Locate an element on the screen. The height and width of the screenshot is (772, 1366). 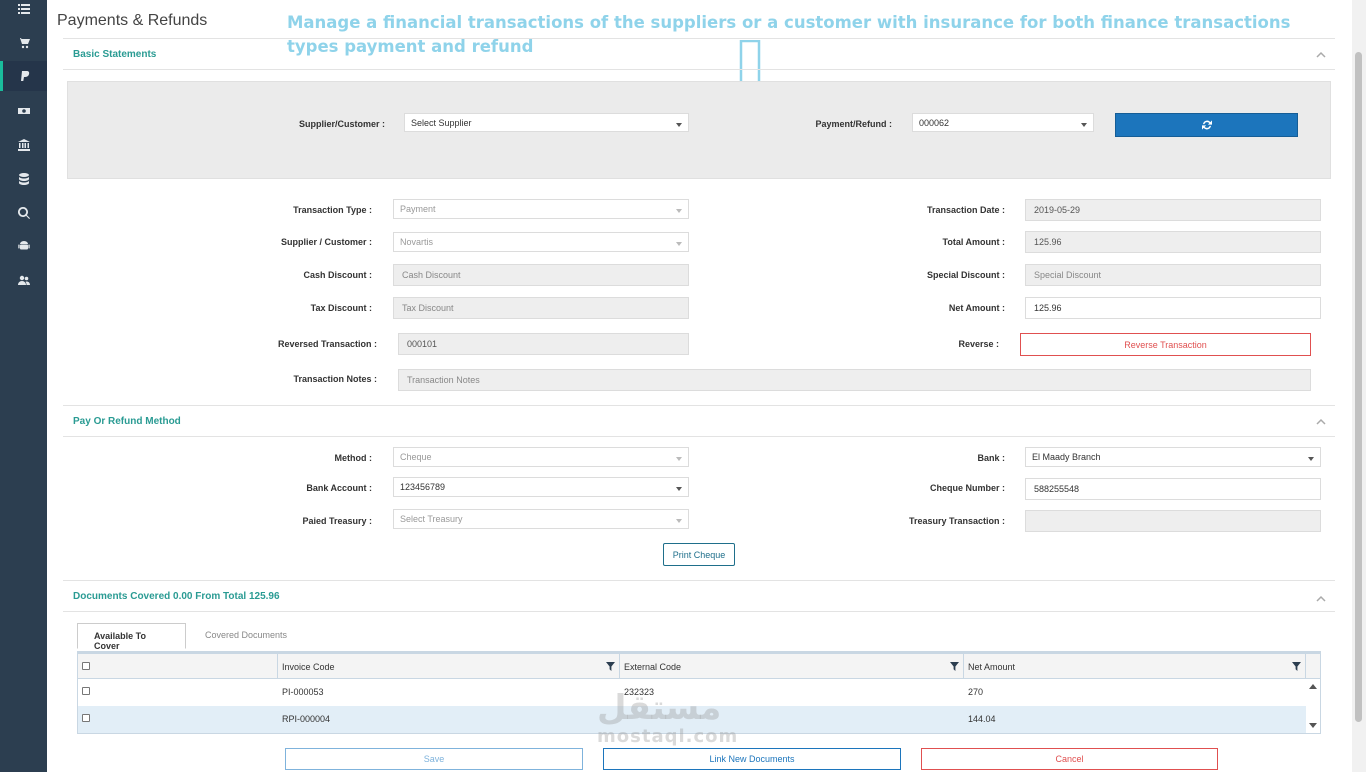
bank-value: El Maady Branch is located at coordinates (1066, 457).